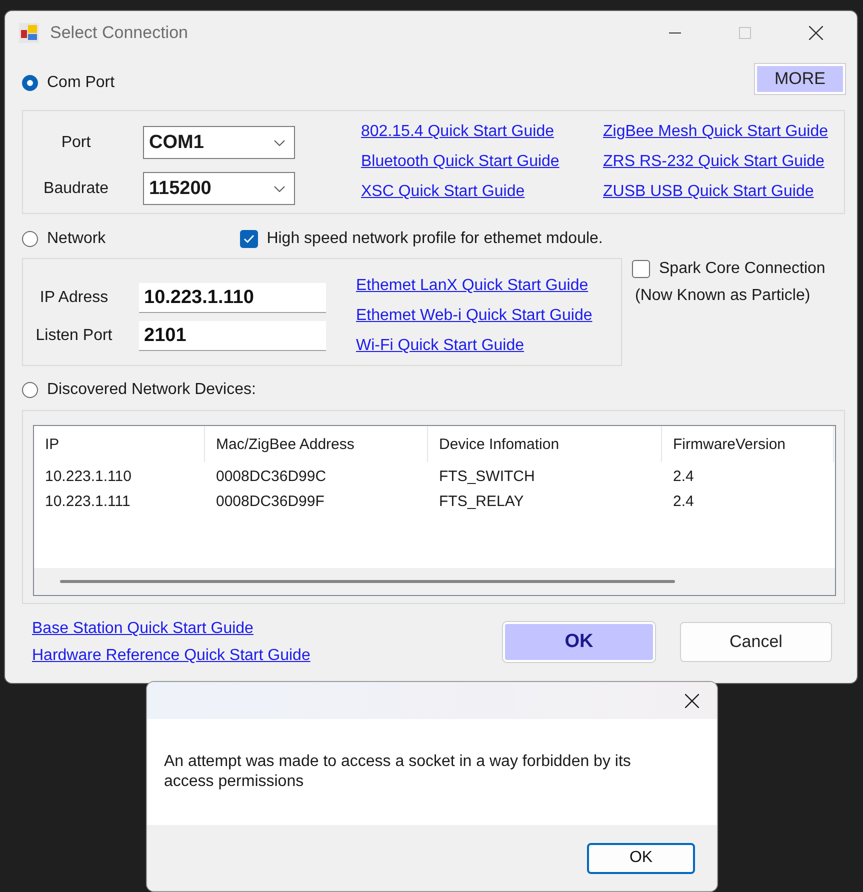  Describe the element at coordinates (74, 336) in the screenshot. I see `field-label: Listen Port` at that location.